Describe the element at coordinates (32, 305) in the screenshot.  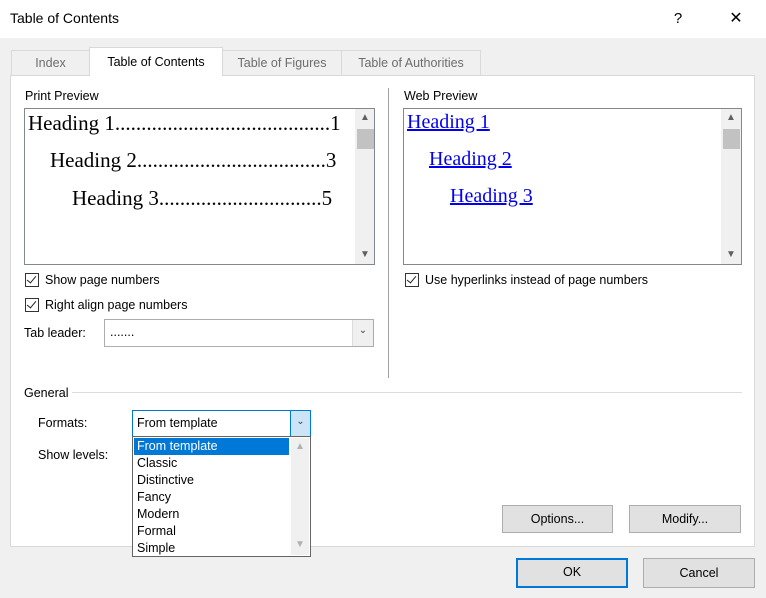
I see `right-align-checkbox` at that location.